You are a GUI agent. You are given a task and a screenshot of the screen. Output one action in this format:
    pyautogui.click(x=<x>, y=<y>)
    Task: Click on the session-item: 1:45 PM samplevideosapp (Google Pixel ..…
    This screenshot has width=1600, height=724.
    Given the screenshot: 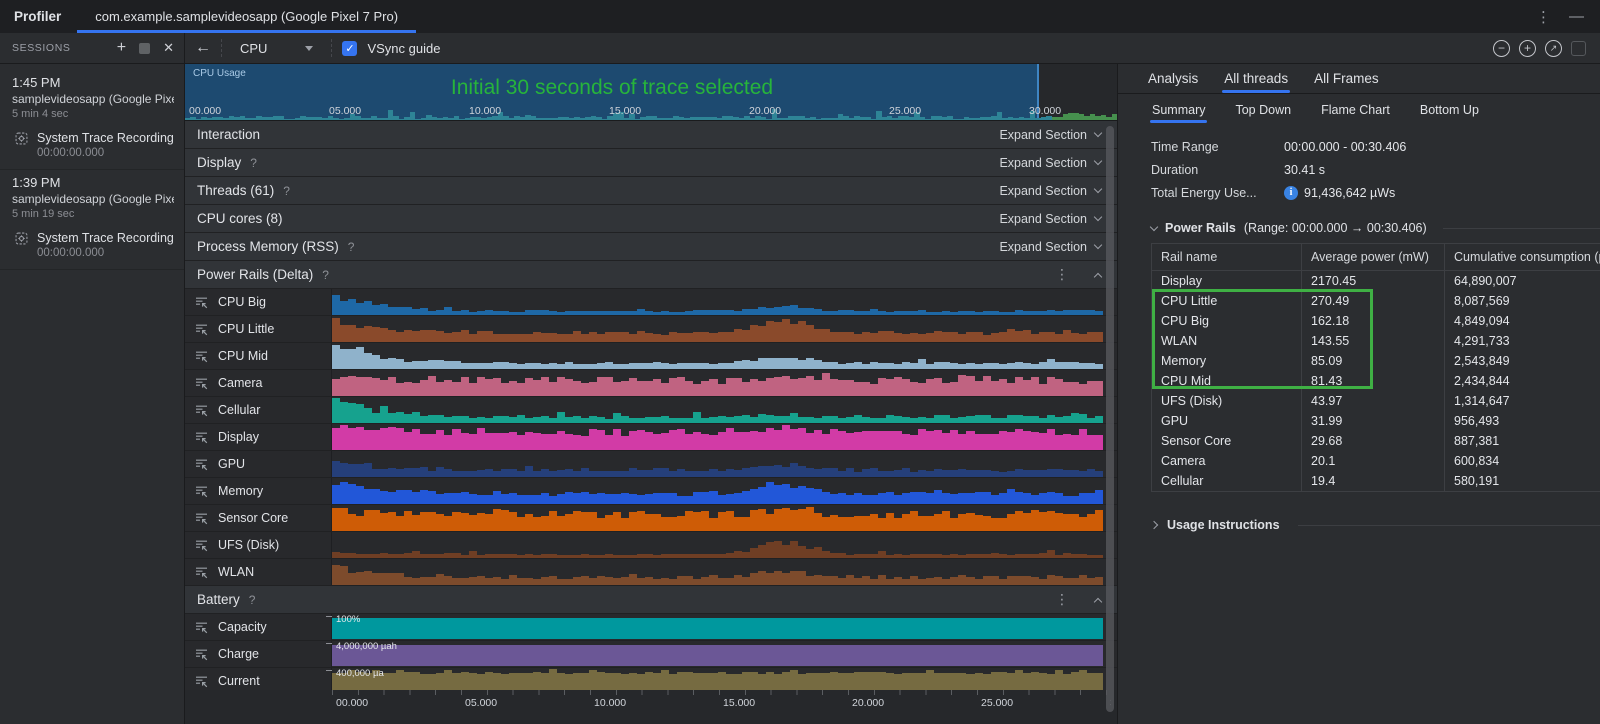 What is the action you would take?
    pyautogui.click(x=92, y=97)
    